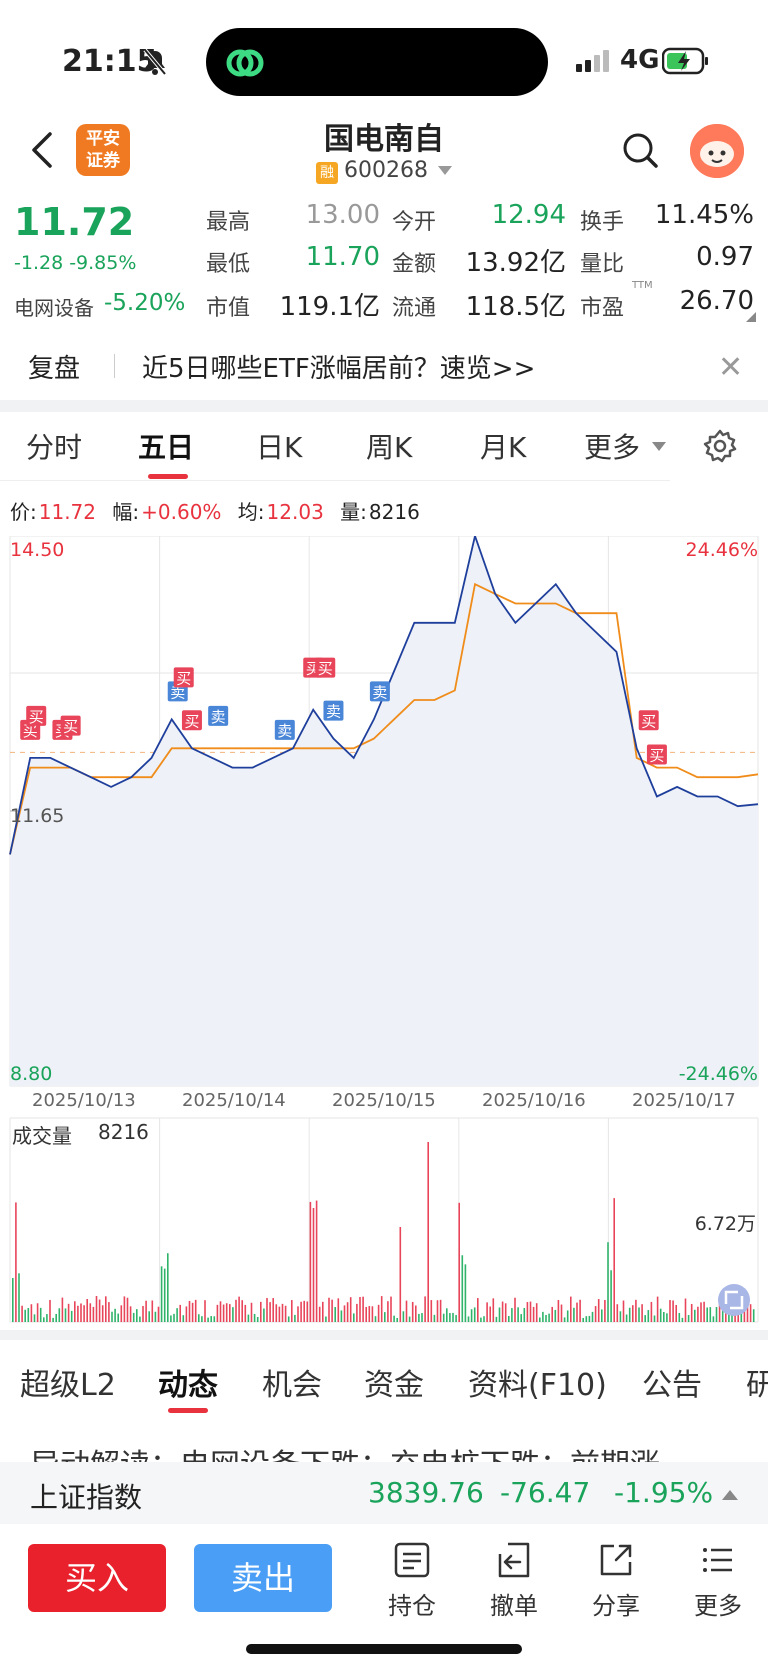 This screenshot has width=768, height=1670. I want to click on undo-icon, so click(514, 1560).